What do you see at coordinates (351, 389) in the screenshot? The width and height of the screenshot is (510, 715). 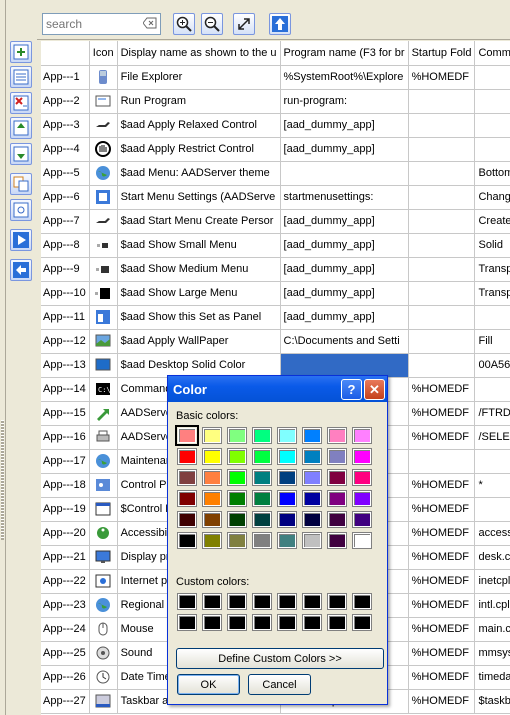 I see `help-button: ?` at bounding box center [351, 389].